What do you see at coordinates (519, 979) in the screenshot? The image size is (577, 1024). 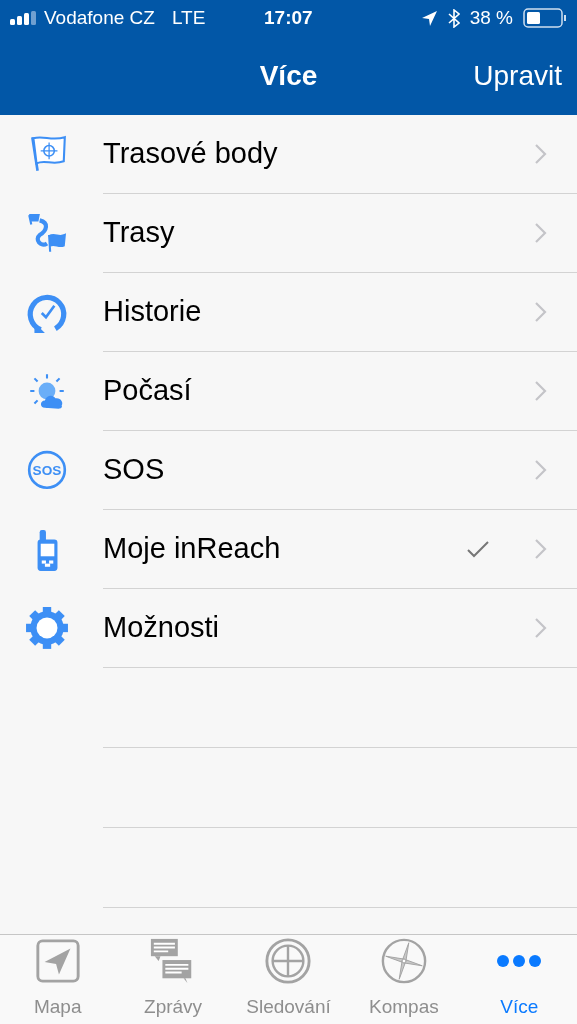 I see `tab: Více` at bounding box center [519, 979].